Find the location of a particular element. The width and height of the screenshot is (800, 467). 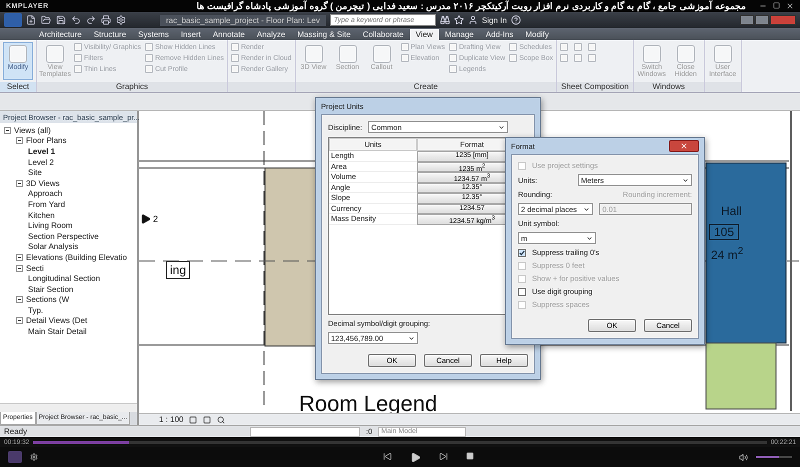

close-icon is located at coordinates (790, 6).